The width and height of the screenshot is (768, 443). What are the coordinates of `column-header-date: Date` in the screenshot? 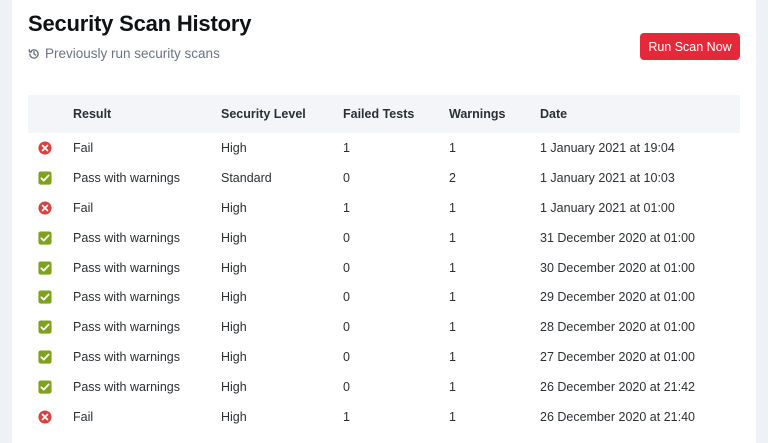 It's located at (640, 114).